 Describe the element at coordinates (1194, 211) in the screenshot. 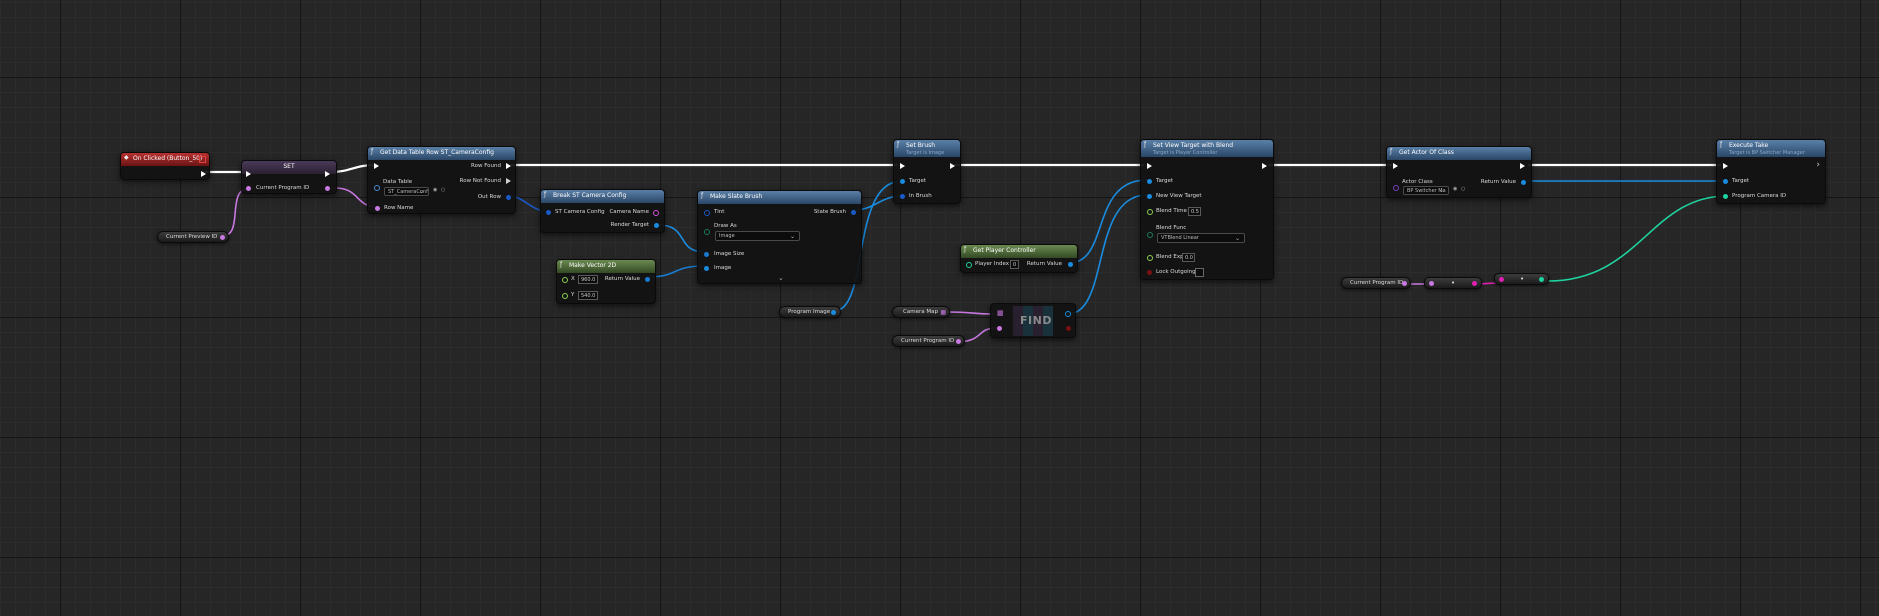

I see `blend-time-input: 0.5` at that location.